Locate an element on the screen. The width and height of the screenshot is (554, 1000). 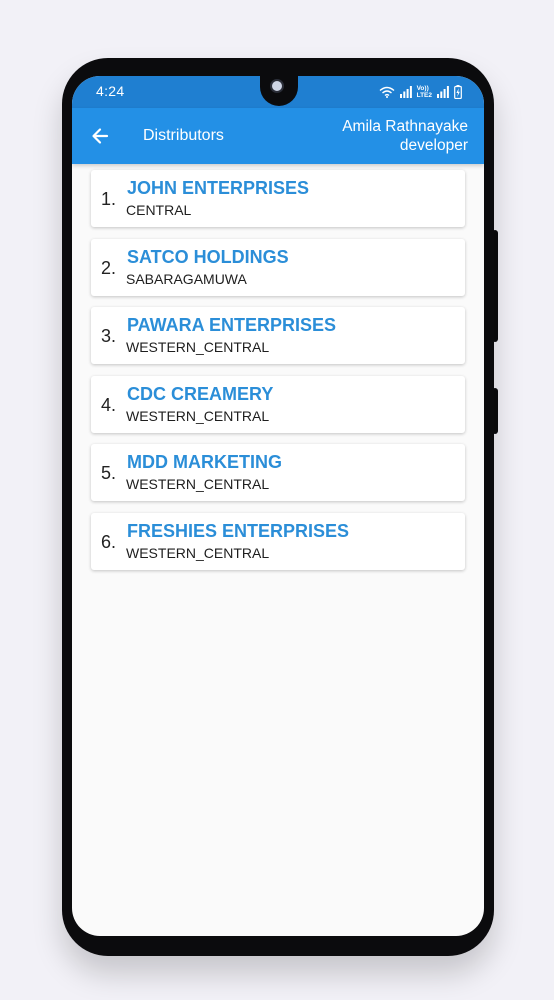
distributor-card: 4. CDC CREAMERY WESTERN_CENTRAL is located at coordinates (278, 404).